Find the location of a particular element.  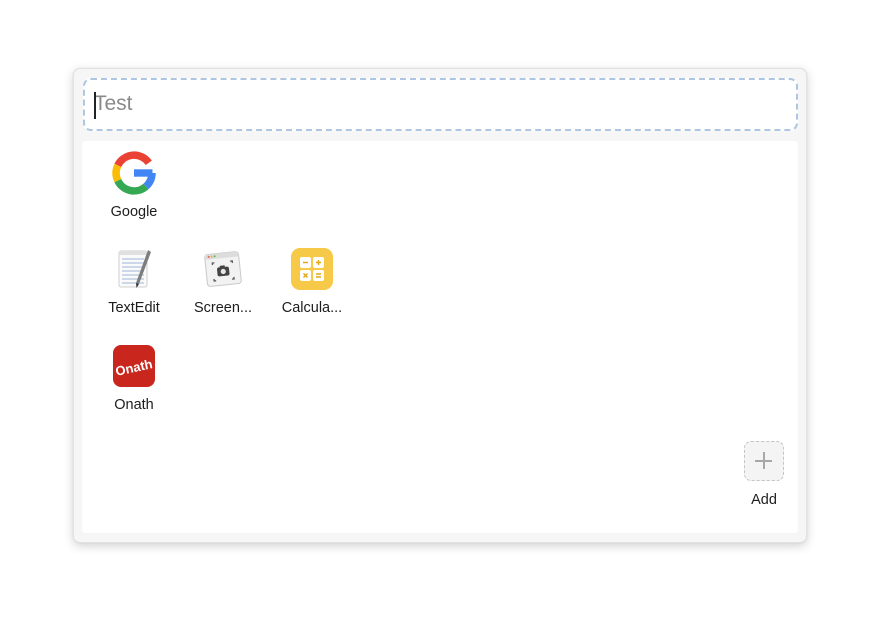

app-onath: Onath Onath is located at coordinates (134, 378).